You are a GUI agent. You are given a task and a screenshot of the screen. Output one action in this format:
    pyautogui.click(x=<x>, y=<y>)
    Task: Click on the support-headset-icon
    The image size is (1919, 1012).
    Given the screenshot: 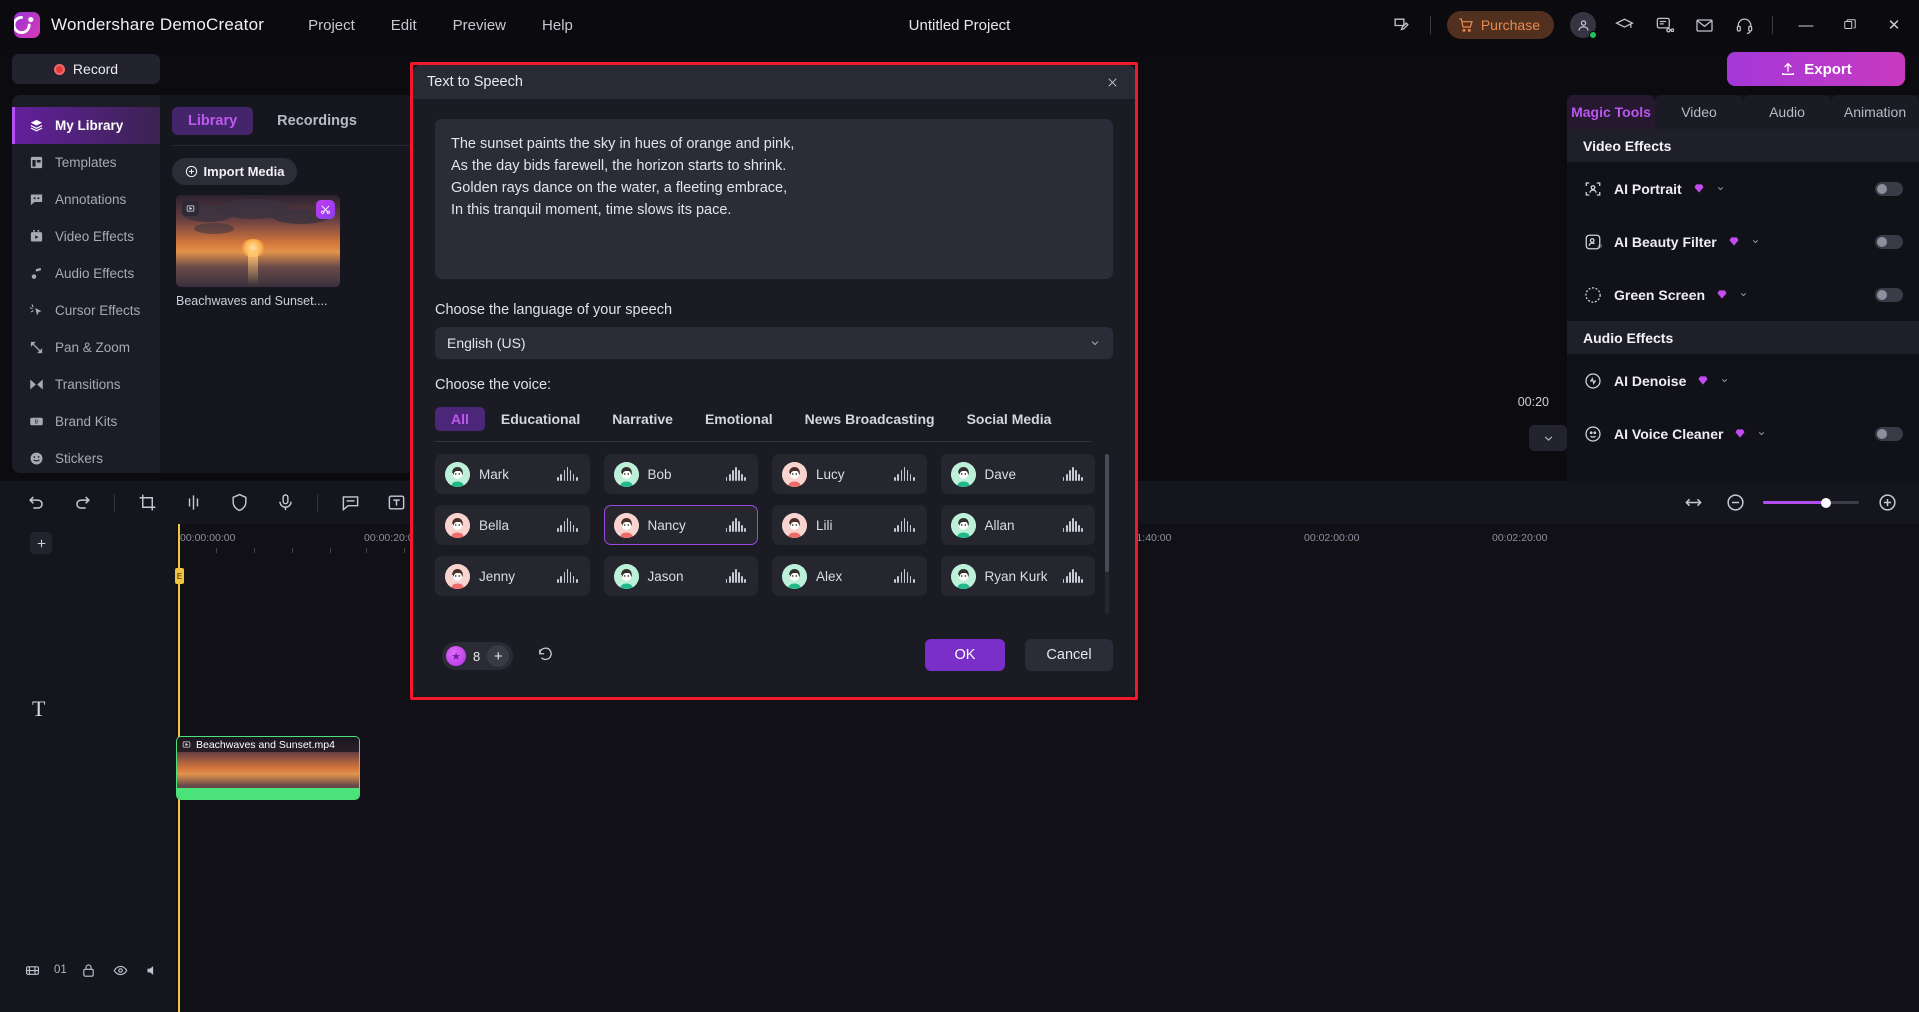 What is the action you would take?
    pyautogui.click(x=1744, y=25)
    